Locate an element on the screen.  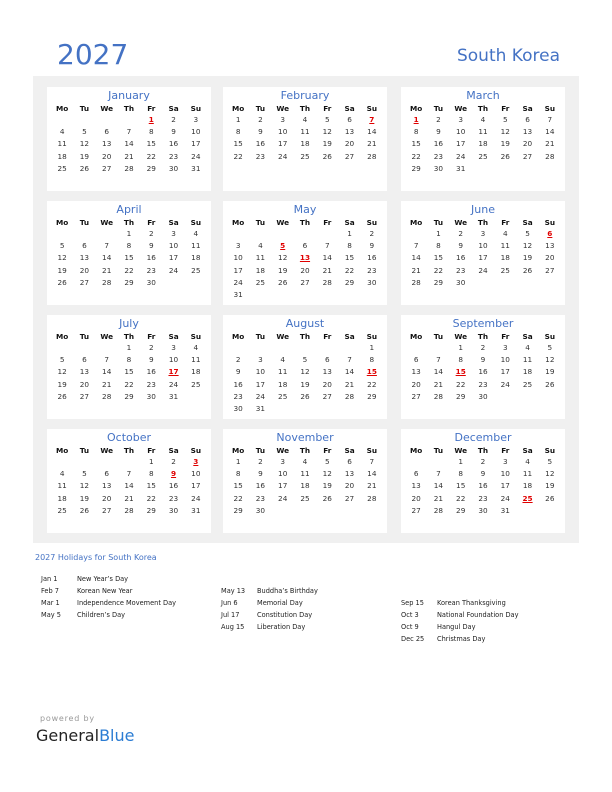
day-cell: 27 is located at coordinates (527, 156).